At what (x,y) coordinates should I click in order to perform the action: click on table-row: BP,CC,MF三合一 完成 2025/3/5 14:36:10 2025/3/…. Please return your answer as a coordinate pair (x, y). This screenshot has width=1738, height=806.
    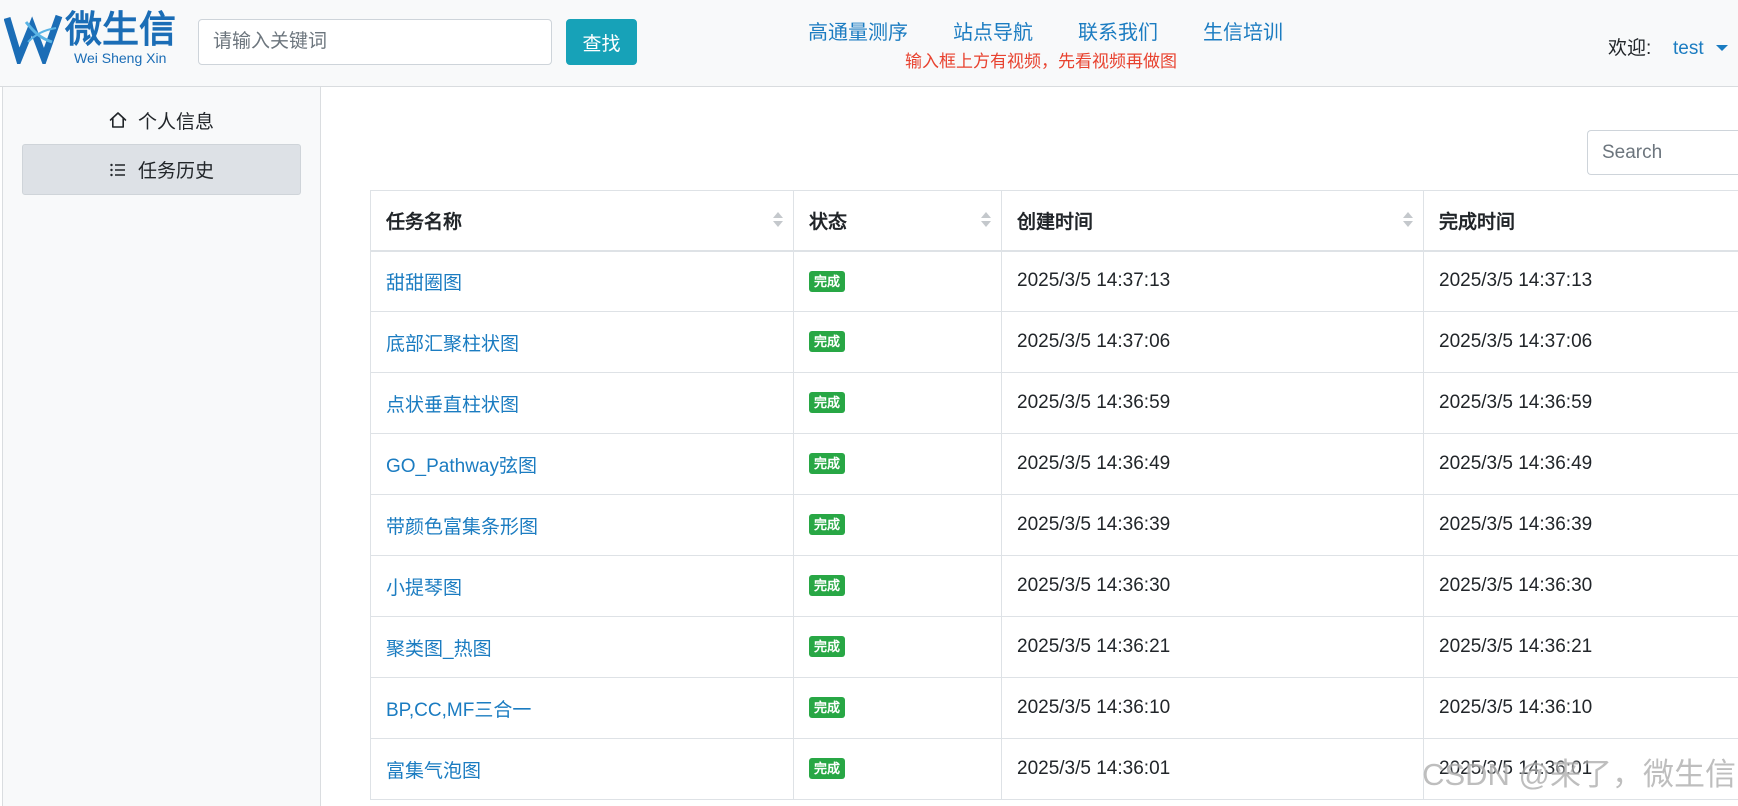
    Looking at the image, I should click on (1054, 708).